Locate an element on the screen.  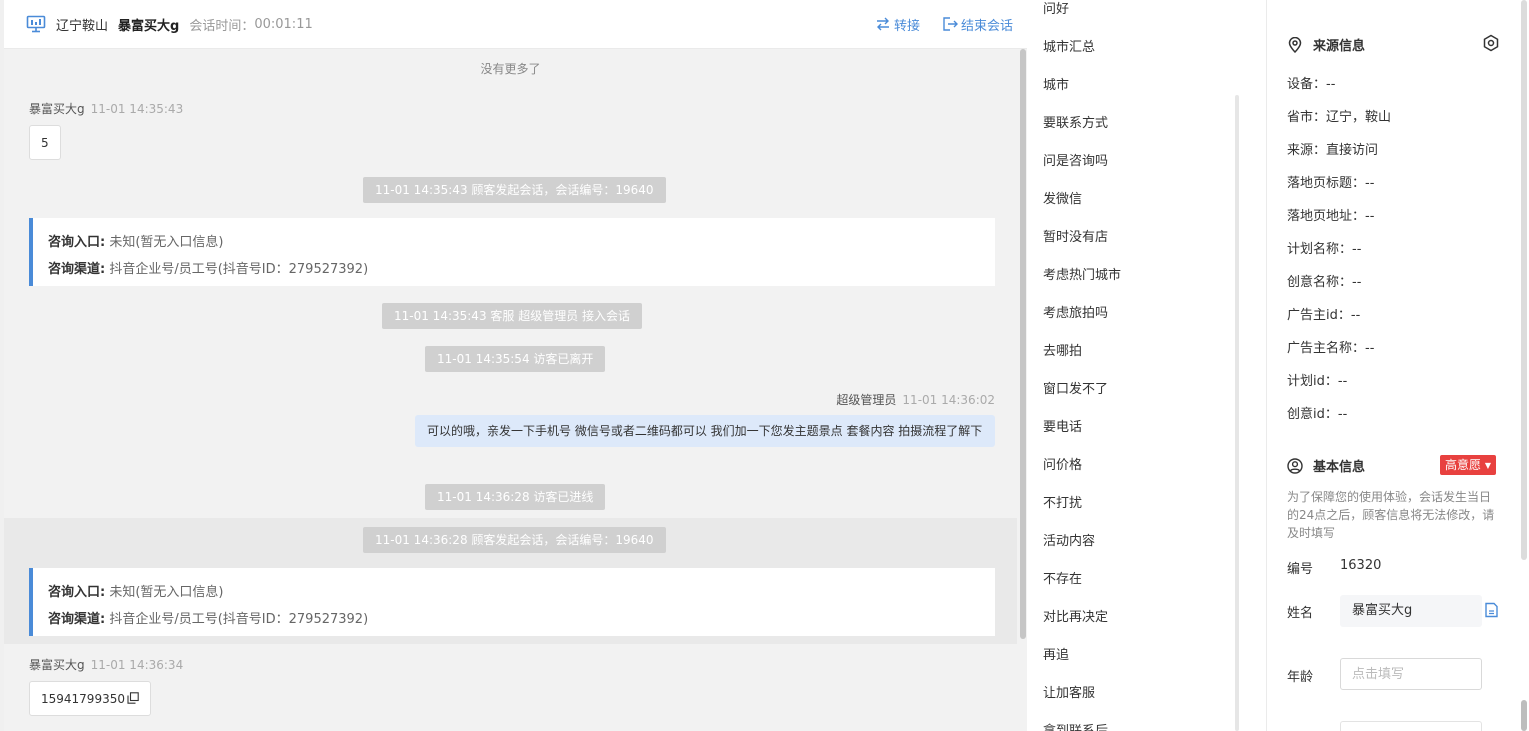
quick-reply-item: 再追 is located at coordinates (1056, 653).